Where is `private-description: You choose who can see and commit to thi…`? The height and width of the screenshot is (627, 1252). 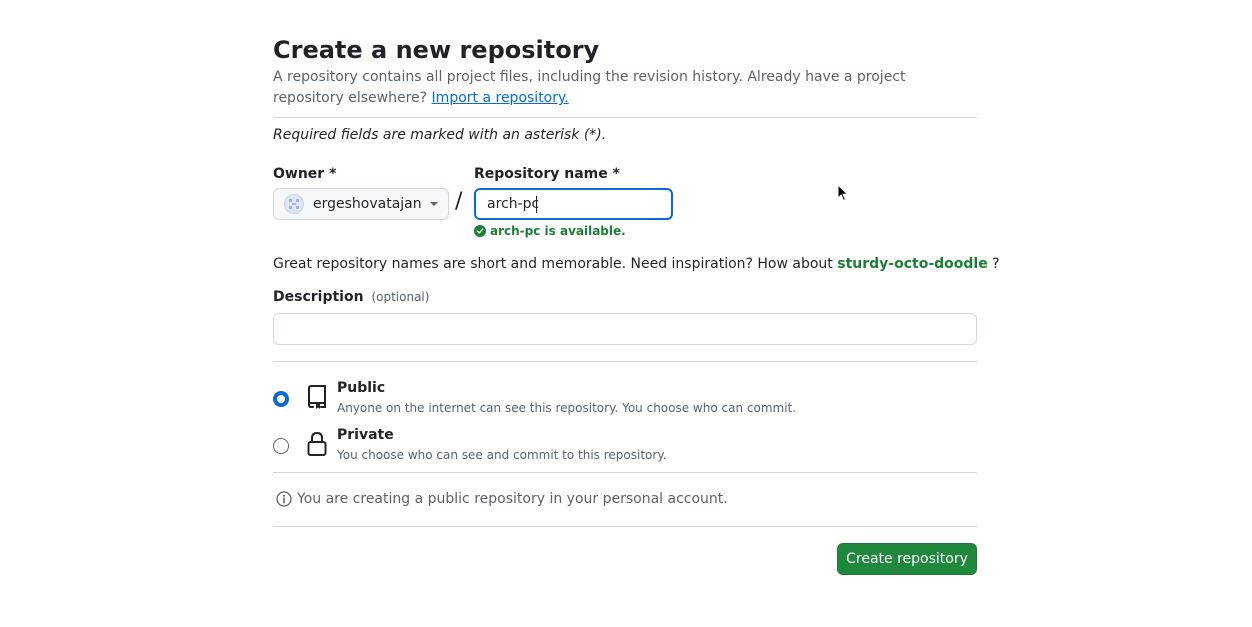 private-description: You choose who can see and commit to thi… is located at coordinates (502, 455).